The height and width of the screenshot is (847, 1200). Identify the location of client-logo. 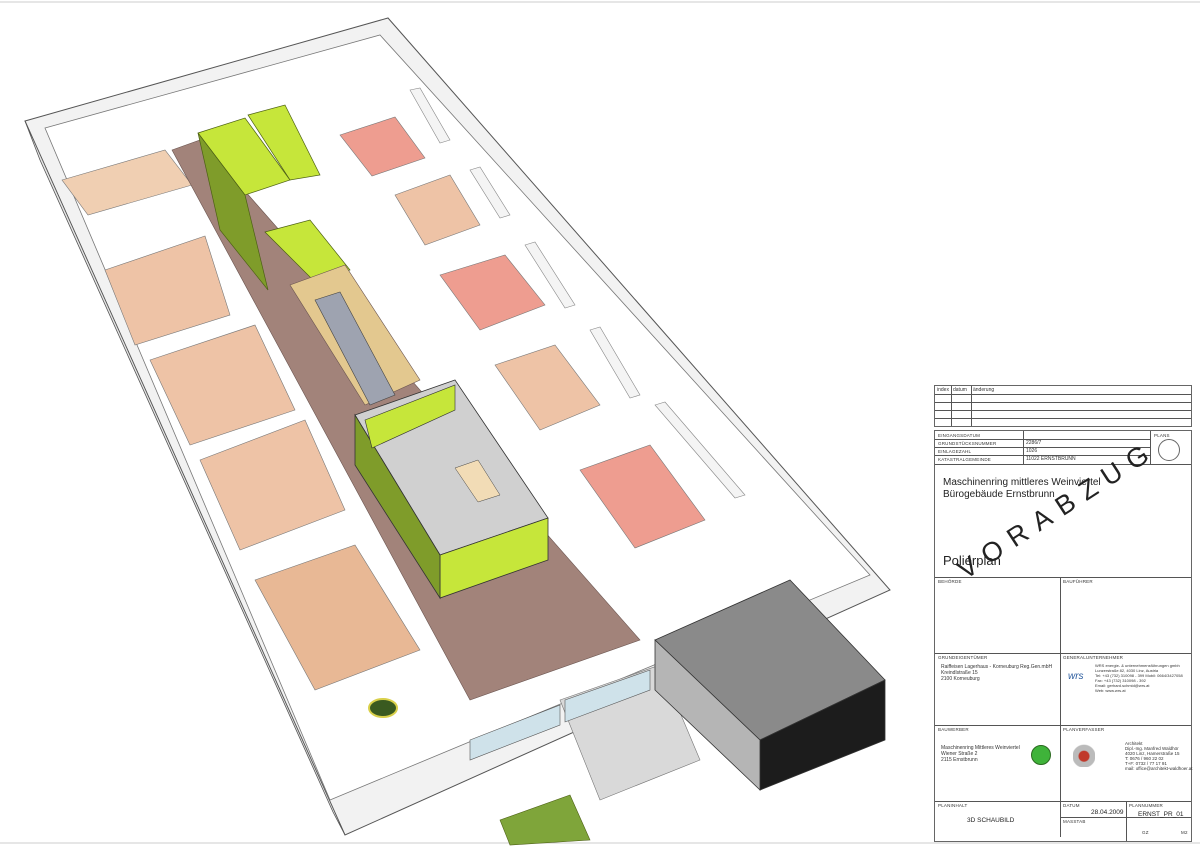
(1041, 755).